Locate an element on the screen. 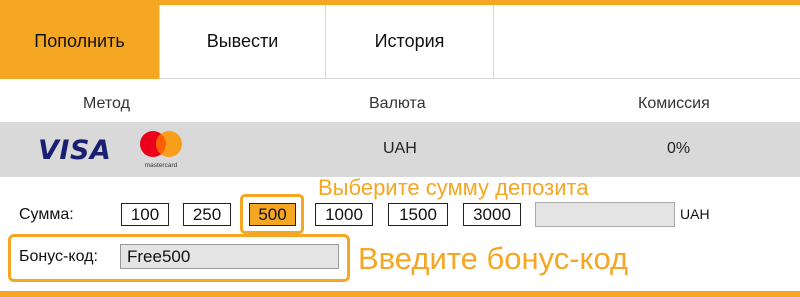 The width and height of the screenshot is (800, 297). amount-option-3000: 3000 is located at coordinates (492, 214).